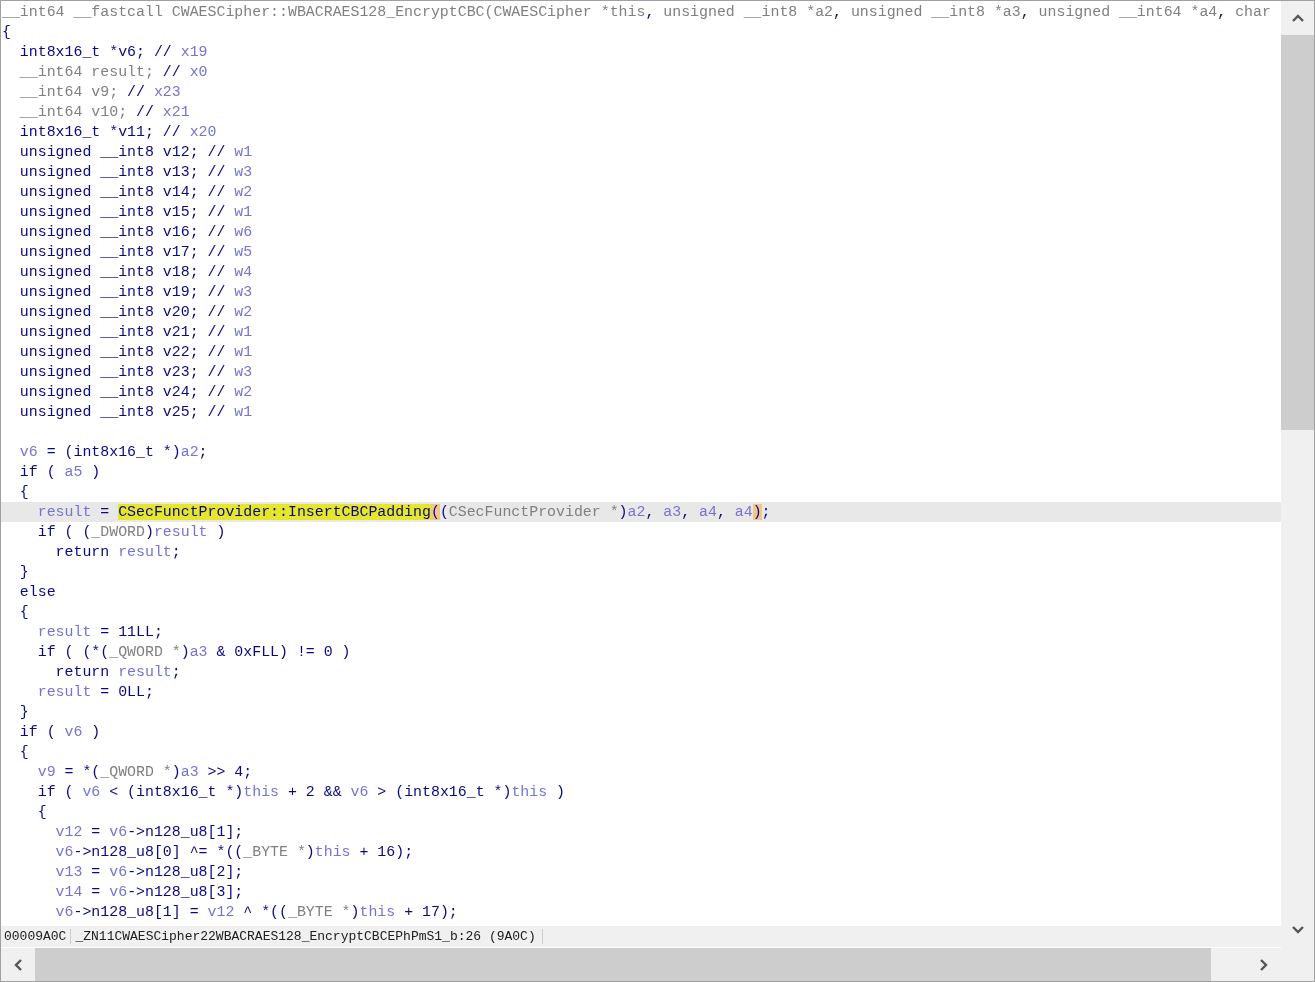 The height and width of the screenshot is (982, 1315). I want to click on code-line: v6->n128_u8[1] = v12 ^ *((_BYTE *)this + 17);, so click(256, 912).